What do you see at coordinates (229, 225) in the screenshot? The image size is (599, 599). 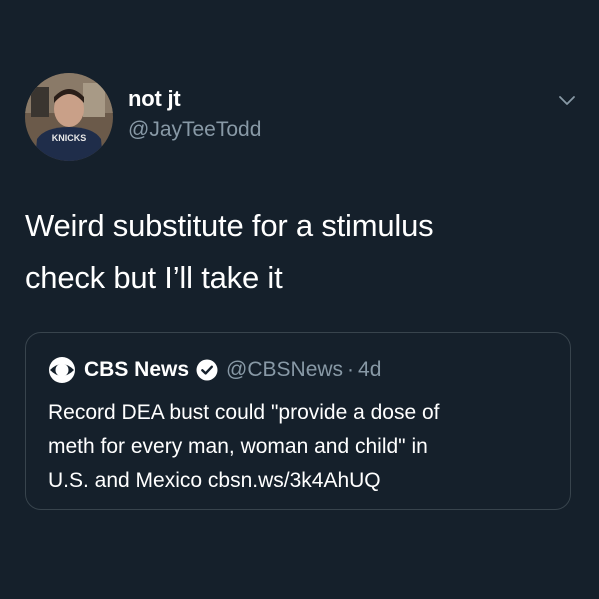 I see `tweet-text-line: Weird substitute for a stimulus` at bounding box center [229, 225].